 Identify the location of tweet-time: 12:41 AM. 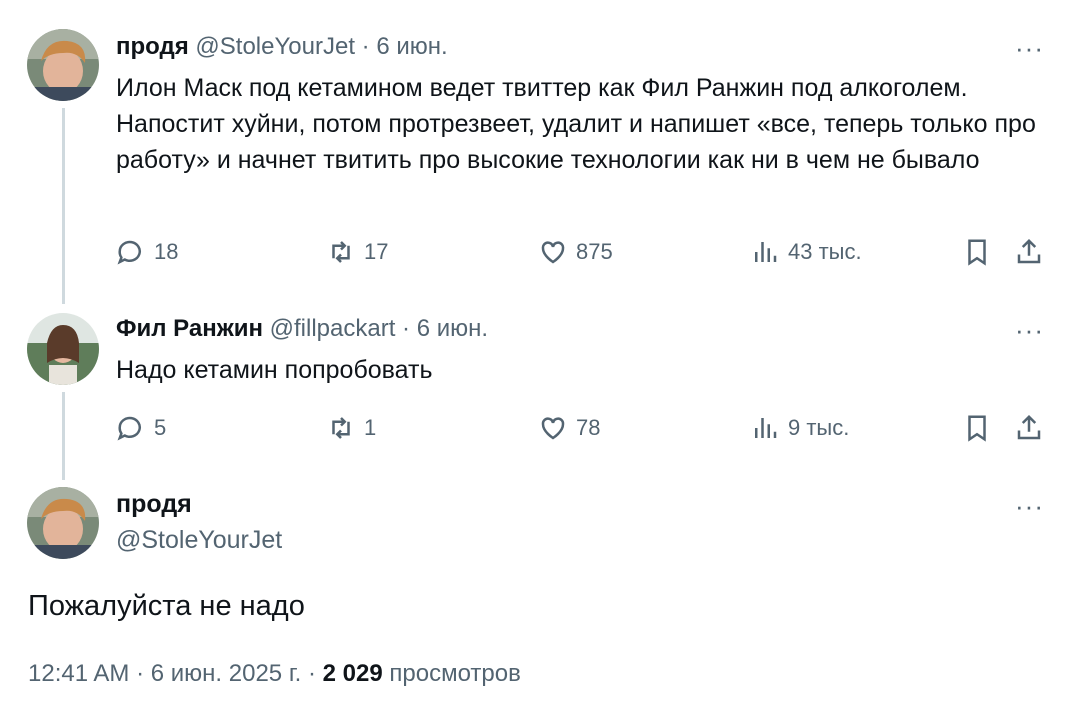
(78, 673).